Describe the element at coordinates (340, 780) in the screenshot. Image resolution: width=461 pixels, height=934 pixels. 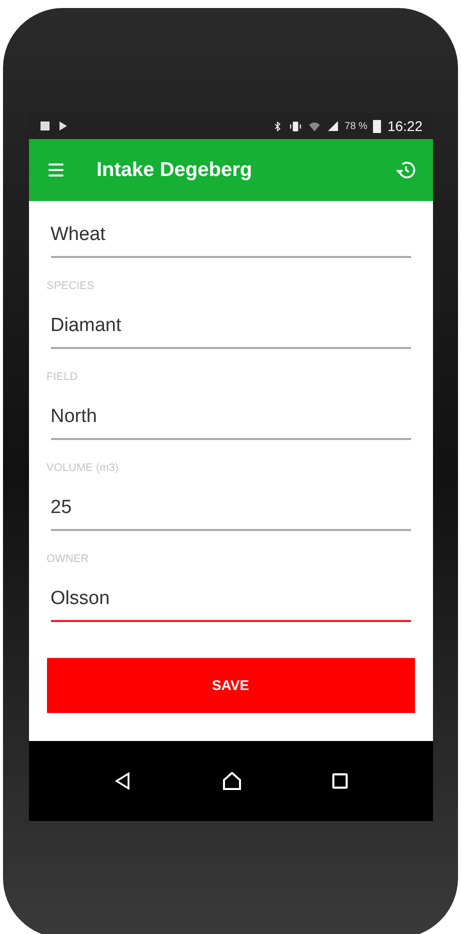
I see `recents-icon` at that location.